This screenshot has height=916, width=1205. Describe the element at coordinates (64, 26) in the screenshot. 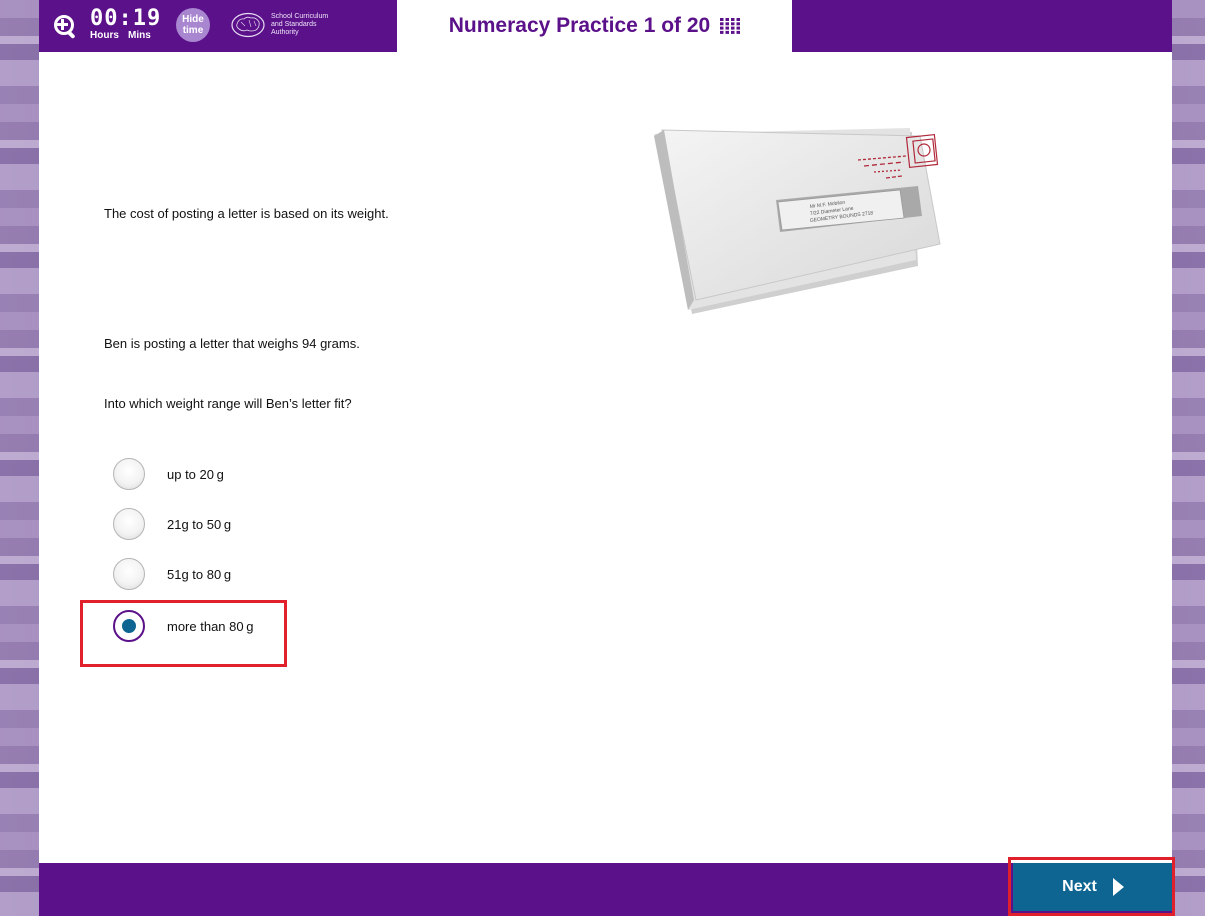

I see `zoom-in-icon` at that location.